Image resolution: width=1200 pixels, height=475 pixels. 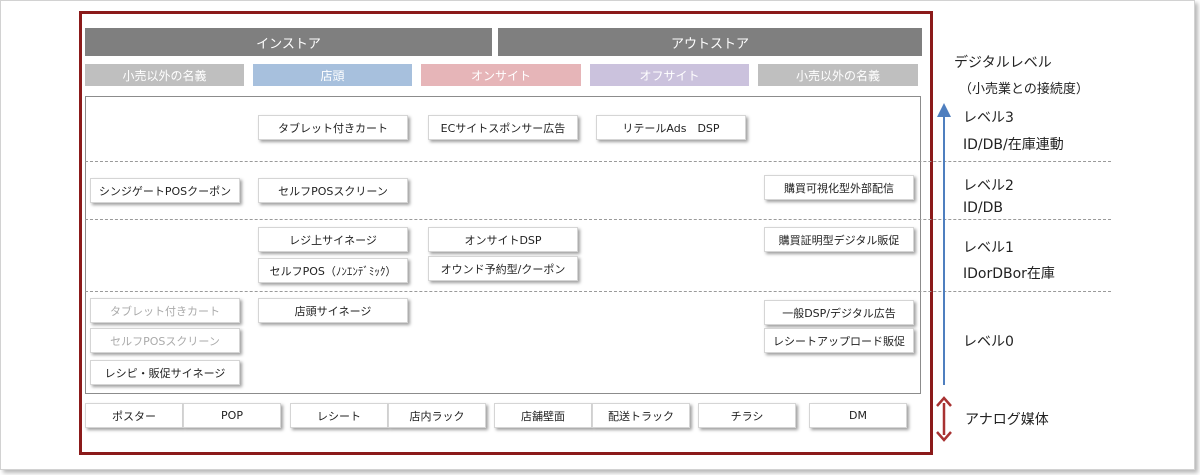 I want to click on subheader-storefront: 店頭, so click(x=332, y=75).